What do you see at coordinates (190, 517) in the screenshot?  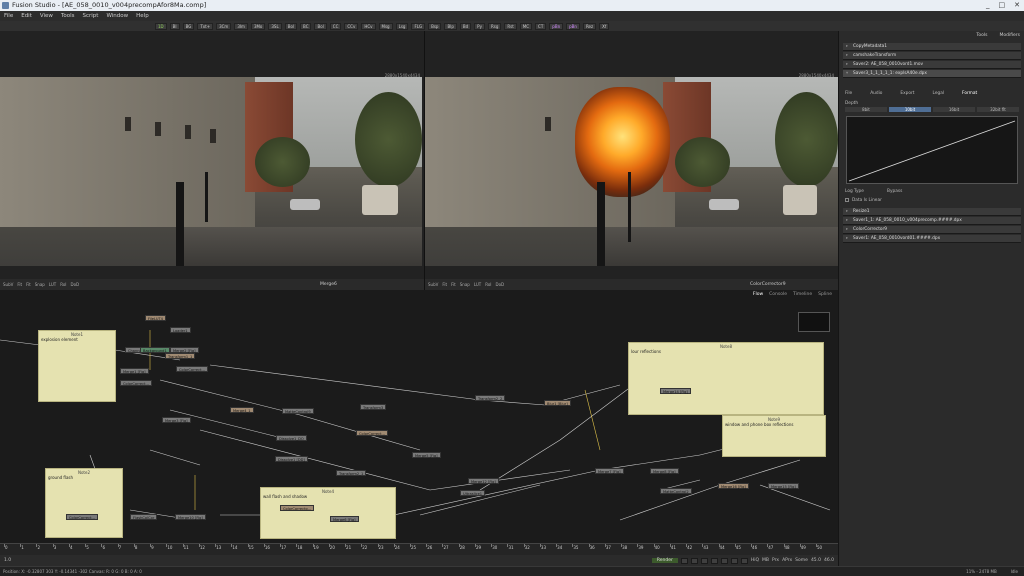 I see `flow-node: Merge10 [Fig]` at bounding box center [190, 517].